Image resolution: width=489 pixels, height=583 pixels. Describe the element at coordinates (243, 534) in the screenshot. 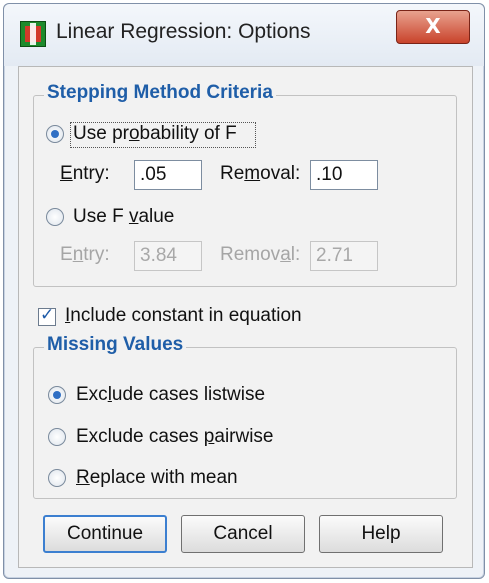

I see `cancel-button: Cancel` at that location.